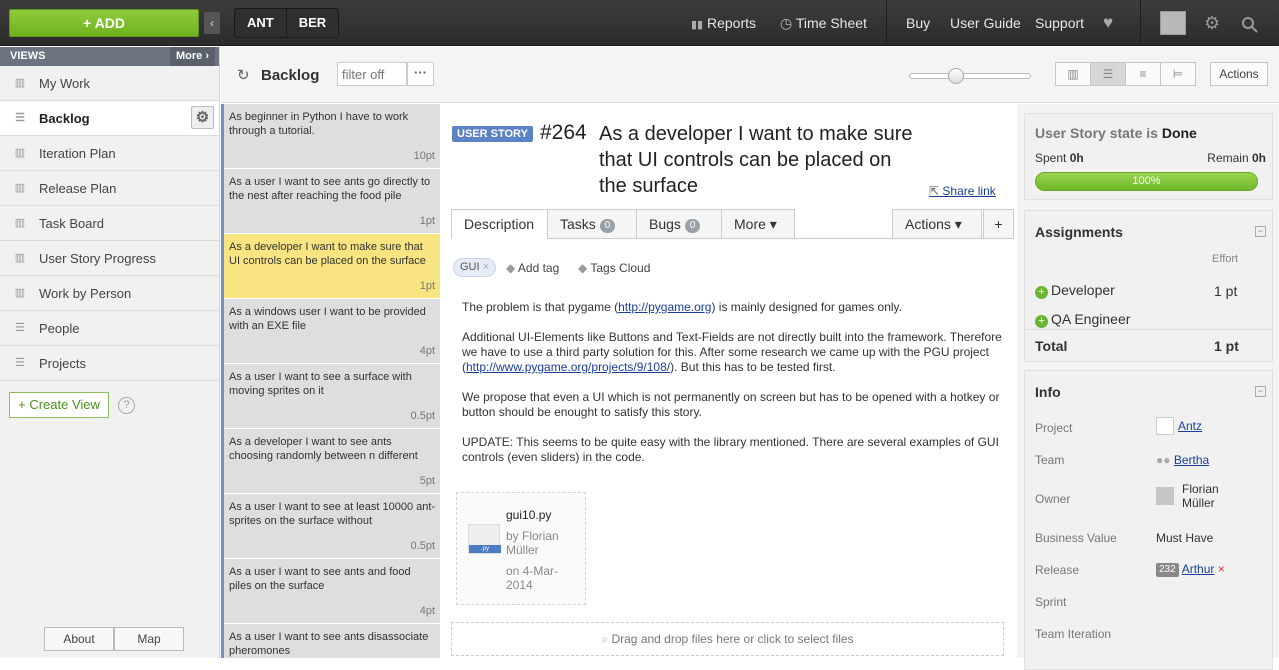 Image resolution: width=1279 pixels, height=670 pixels. Describe the element at coordinates (956, 76) in the screenshot. I see `zoom-slider-handle` at that location.